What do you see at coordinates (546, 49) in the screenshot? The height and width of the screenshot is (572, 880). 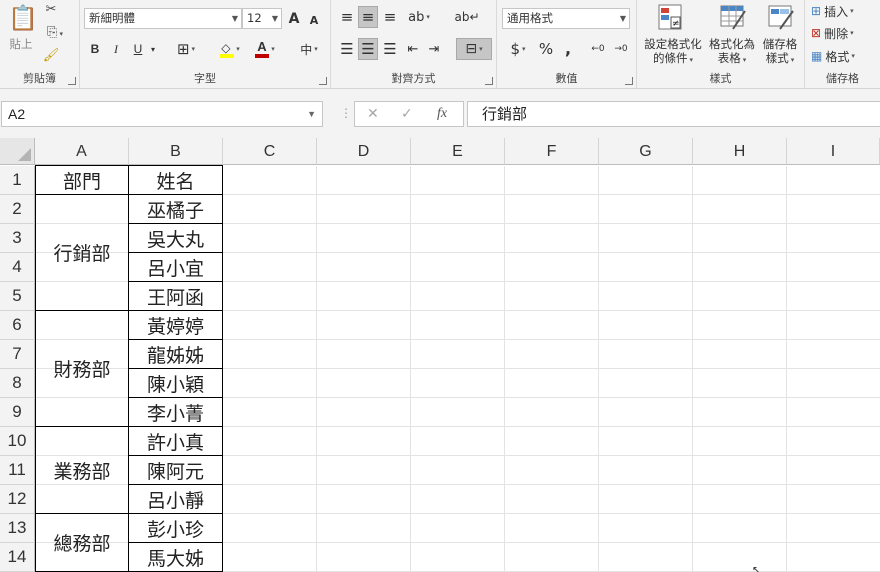 I see `percent-button: %` at bounding box center [546, 49].